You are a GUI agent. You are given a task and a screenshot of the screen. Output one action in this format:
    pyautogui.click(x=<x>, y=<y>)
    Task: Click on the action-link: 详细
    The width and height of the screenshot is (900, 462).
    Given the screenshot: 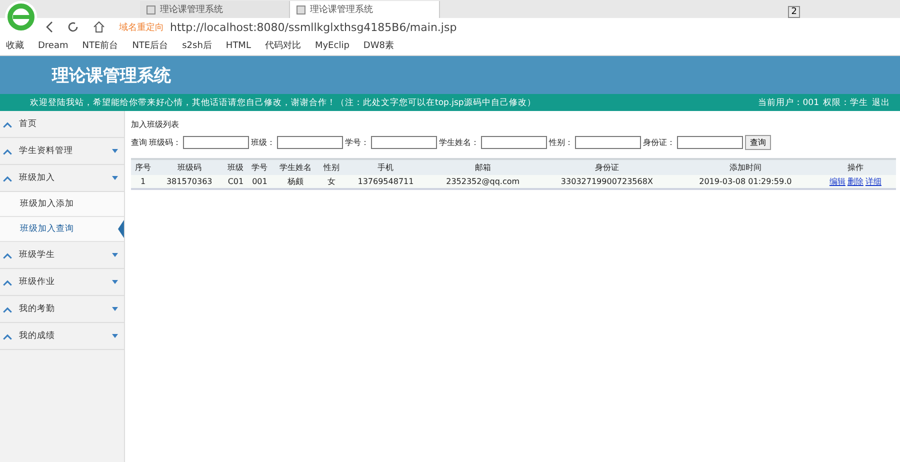 What is the action you would take?
    pyautogui.click(x=873, y=181)
    